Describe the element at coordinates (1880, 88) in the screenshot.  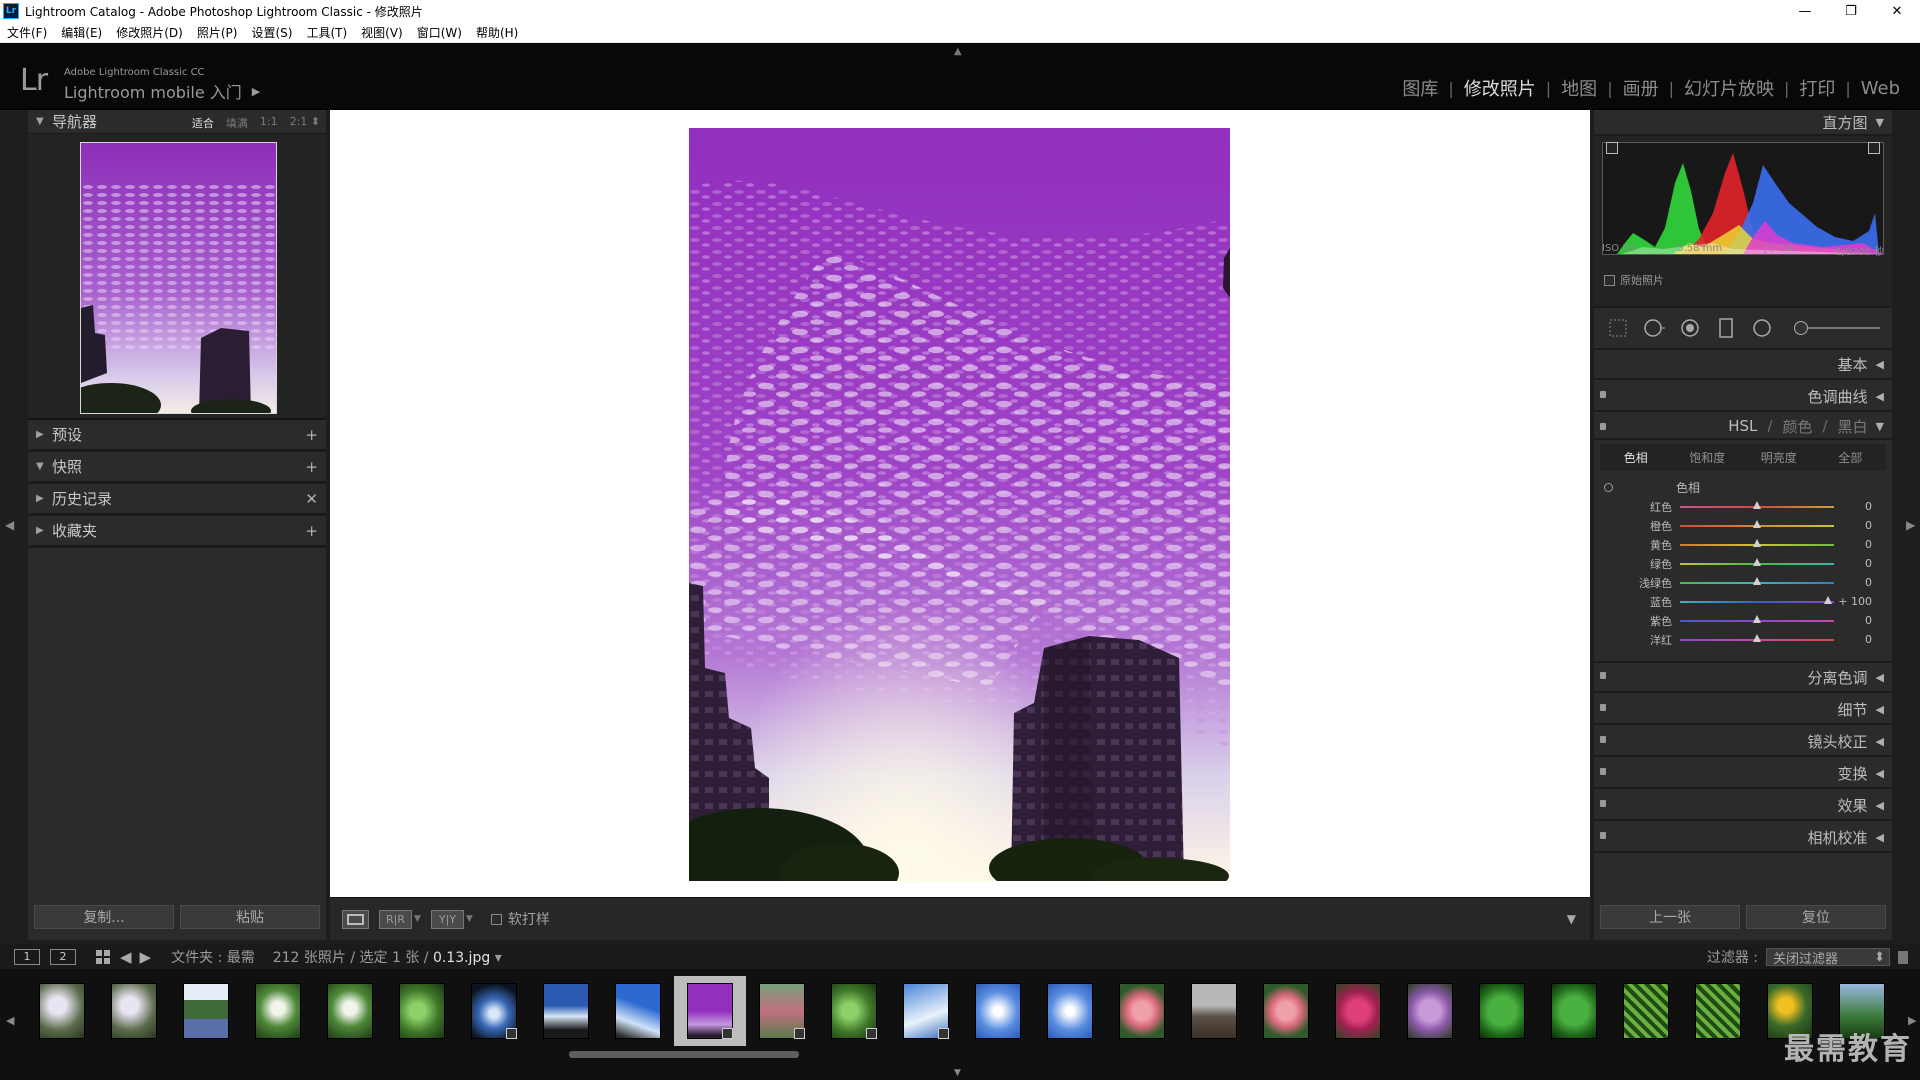
I see `module-web: Web` at that location.